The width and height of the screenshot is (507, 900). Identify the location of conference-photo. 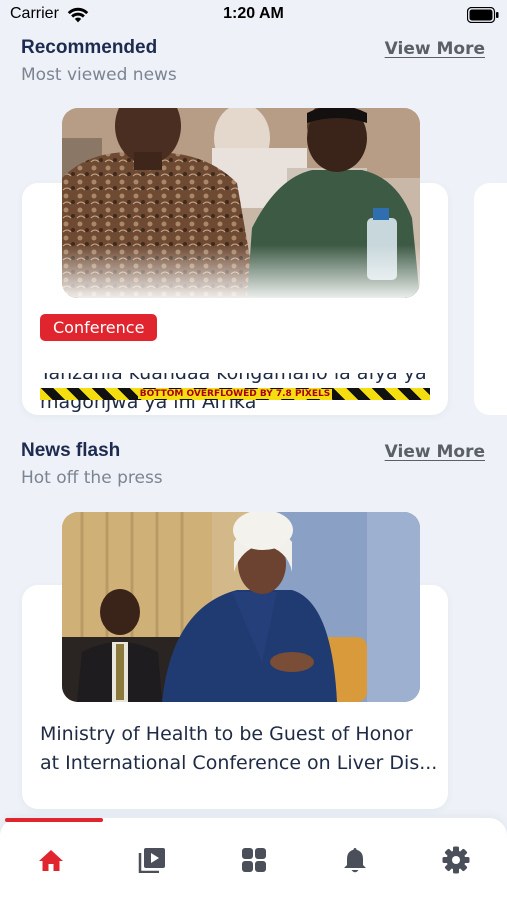
(241, 203).